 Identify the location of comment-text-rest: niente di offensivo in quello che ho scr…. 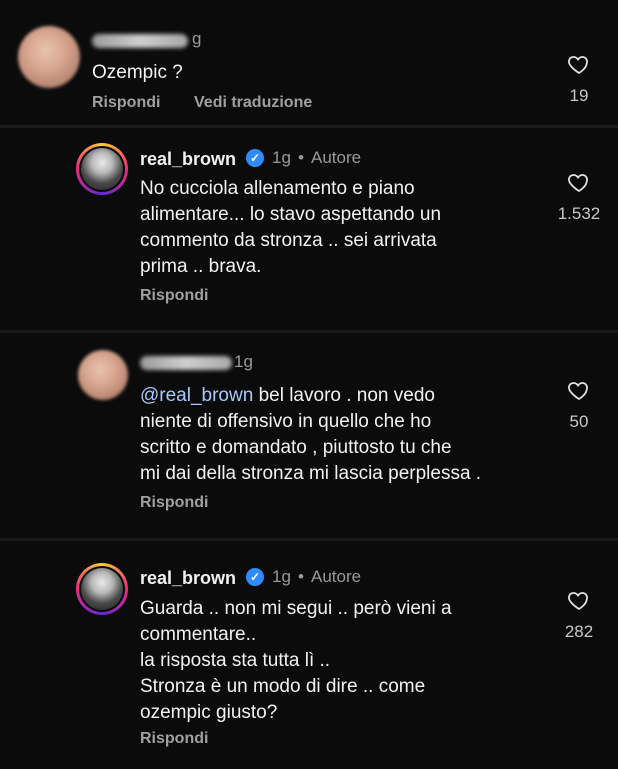
(311, 447).